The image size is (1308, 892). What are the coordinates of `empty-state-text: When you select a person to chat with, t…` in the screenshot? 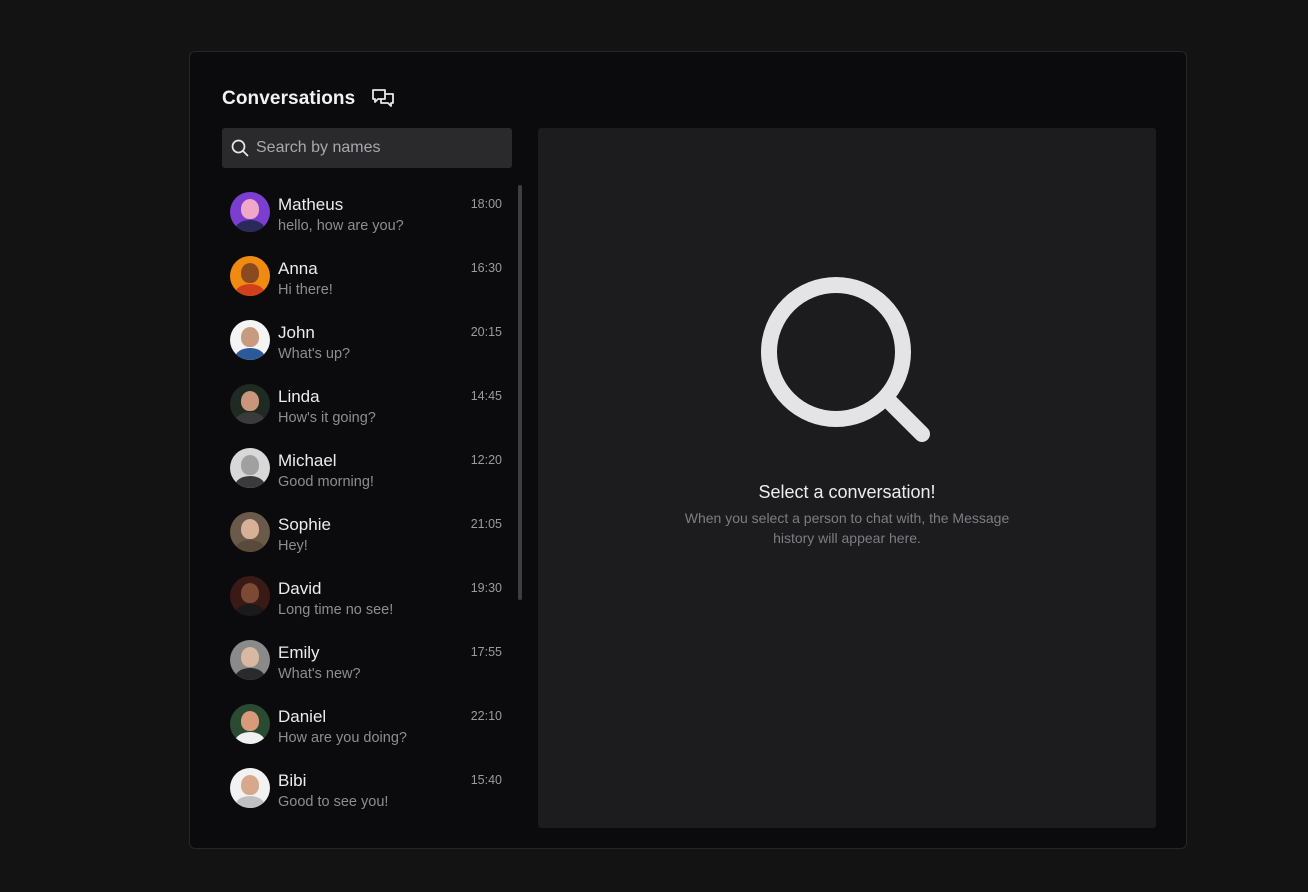 It's located at (847, 528).